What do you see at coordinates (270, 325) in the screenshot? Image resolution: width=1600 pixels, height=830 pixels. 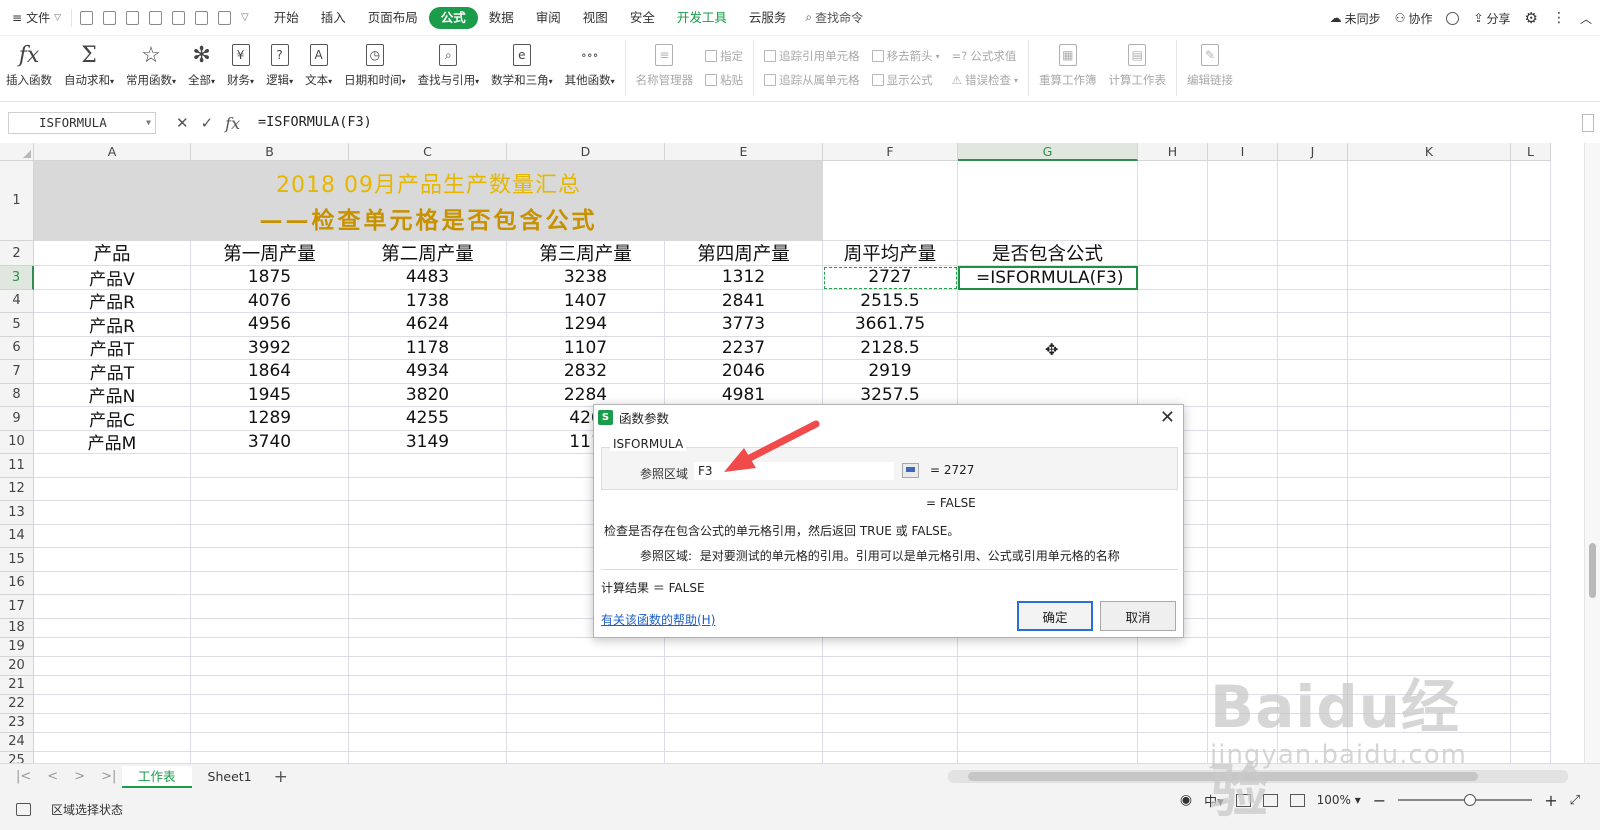 I see `data-cell: 4956` at bounding box center [270, 325].